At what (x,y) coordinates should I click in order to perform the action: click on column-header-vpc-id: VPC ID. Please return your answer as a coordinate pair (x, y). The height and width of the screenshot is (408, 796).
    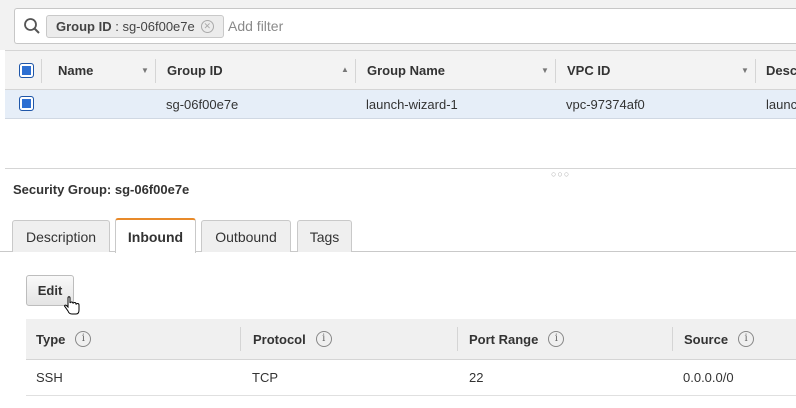
    Looking at the image, I should click on (588, 70).